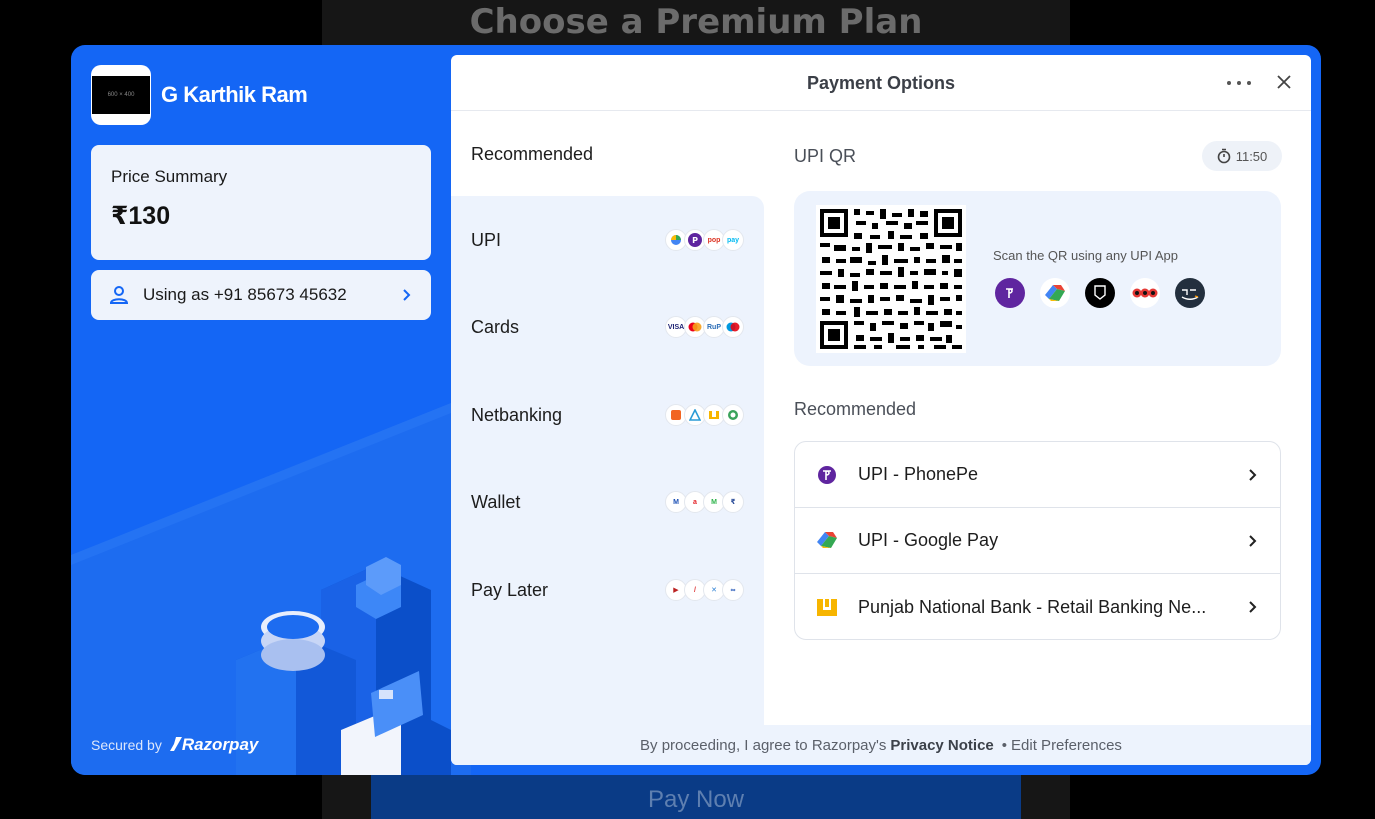  What do you see at coordinates (704, 502) in the screenshot?
I see `method-icons: M a M ₹` at bounding box center [704, 502].